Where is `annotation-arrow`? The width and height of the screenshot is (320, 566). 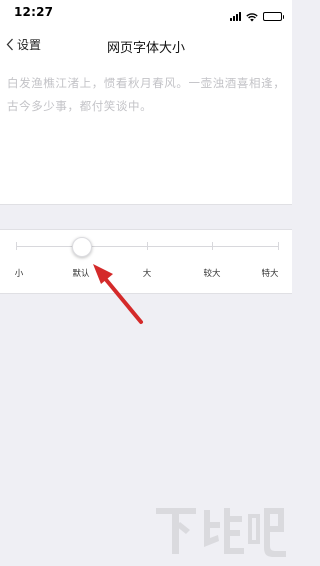
annotation-arrow is located at coordinates (118, 294).